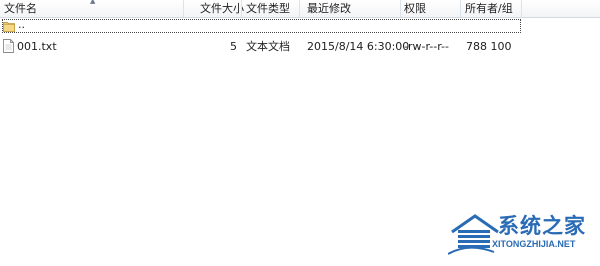  Describe the element at coordinates (261, 26) in the screenshot. I see `focus-rectangle` at that location.